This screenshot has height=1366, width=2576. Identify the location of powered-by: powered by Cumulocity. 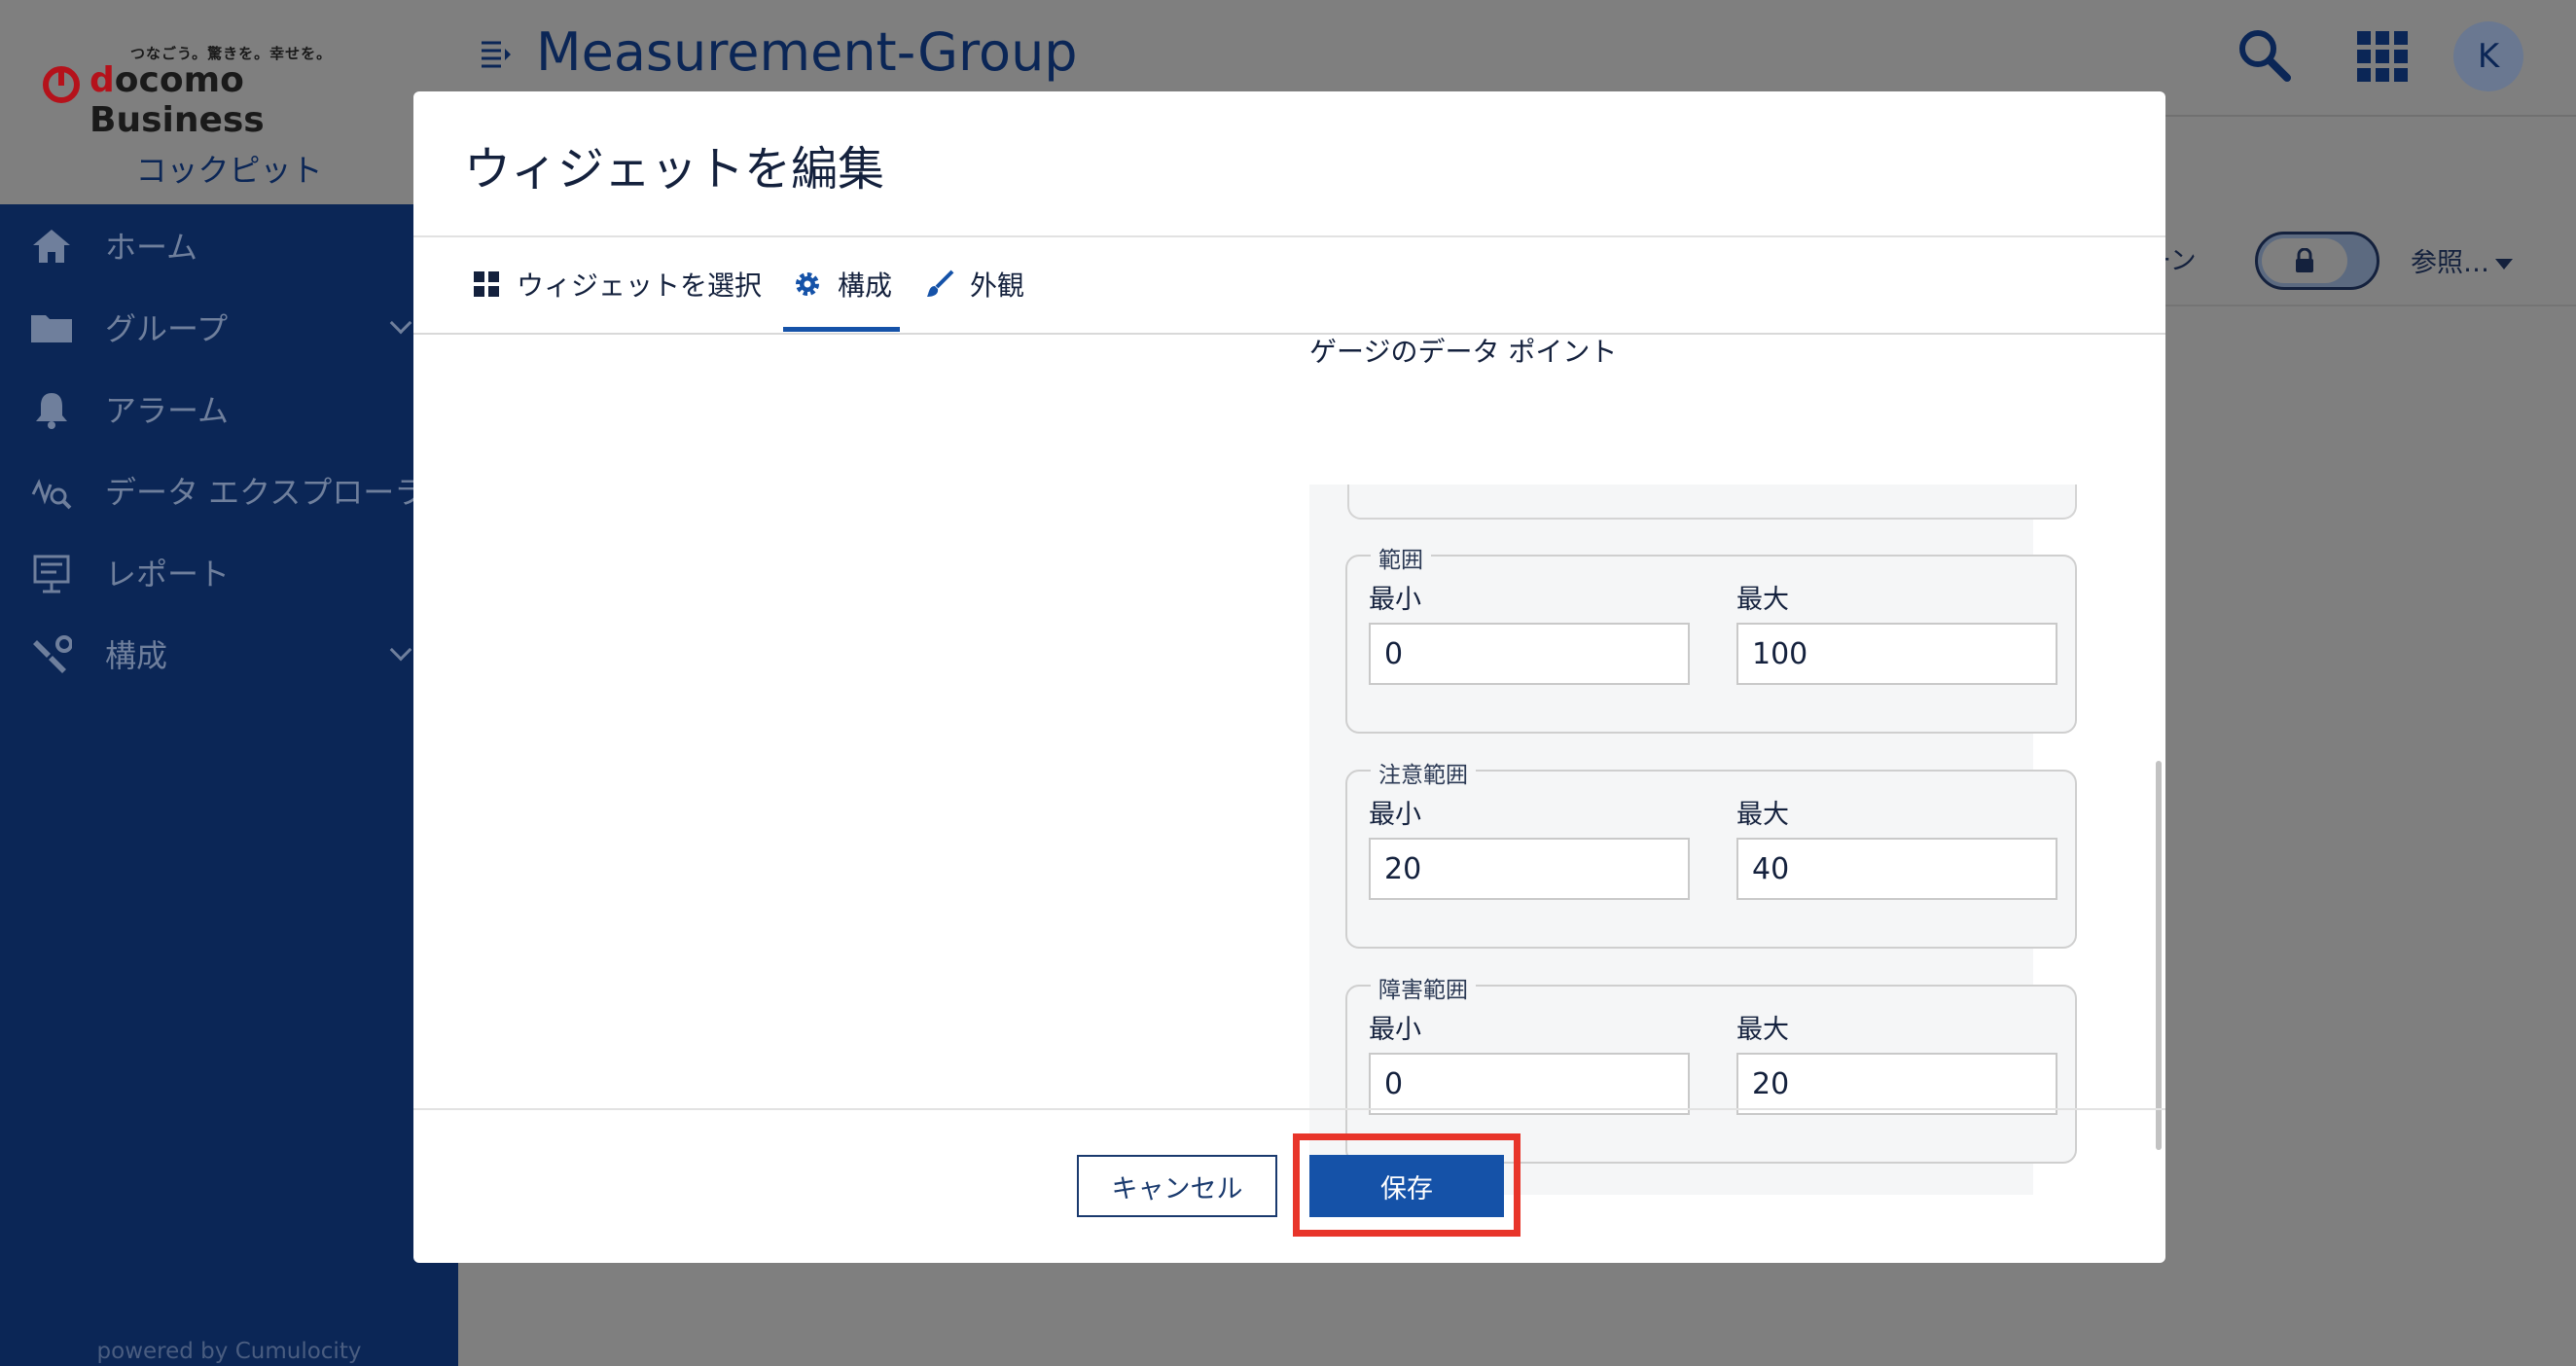
(229, 1351).